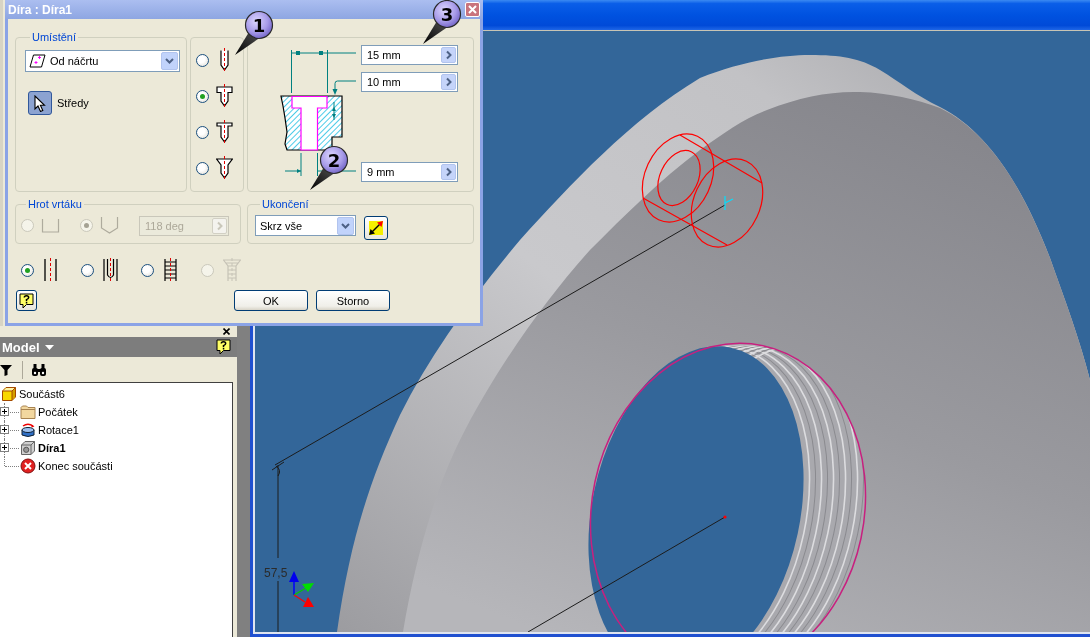 The width and height of the screenshot is (1090, 637). What do you see at coordinates (28, 430) in the screenshot?
I see `cylinder-icon` at bounding box center [28, 430].